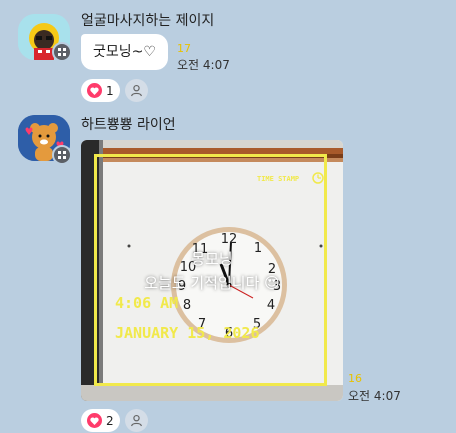 This screenshot has width=456, height=433. I want to click on timestamp-label: TIME STAMP, so click(278, 179).